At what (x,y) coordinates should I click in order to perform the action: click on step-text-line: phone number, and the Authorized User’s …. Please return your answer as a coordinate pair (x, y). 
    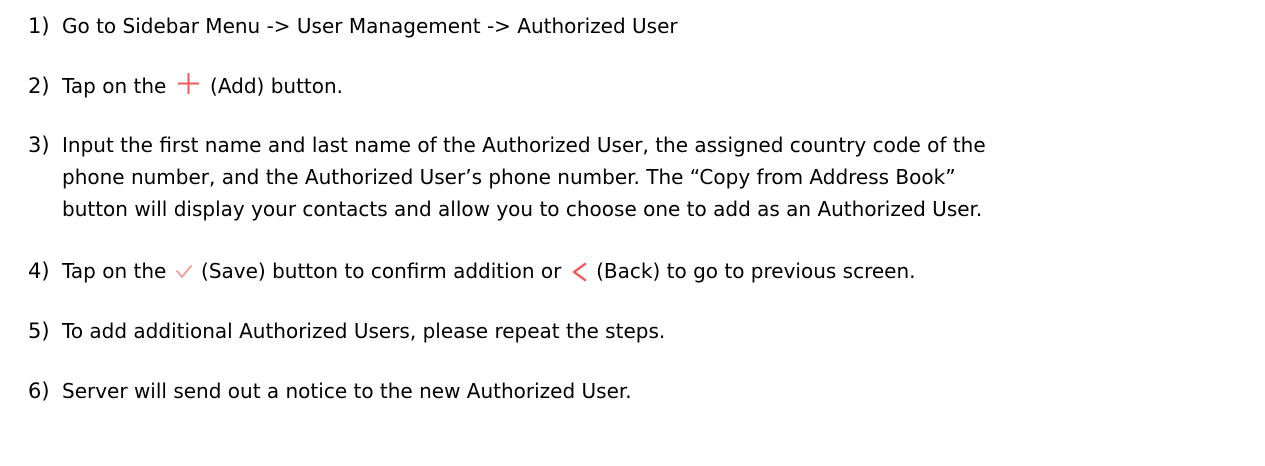
    Looking at the image, I should click on (509, 177).